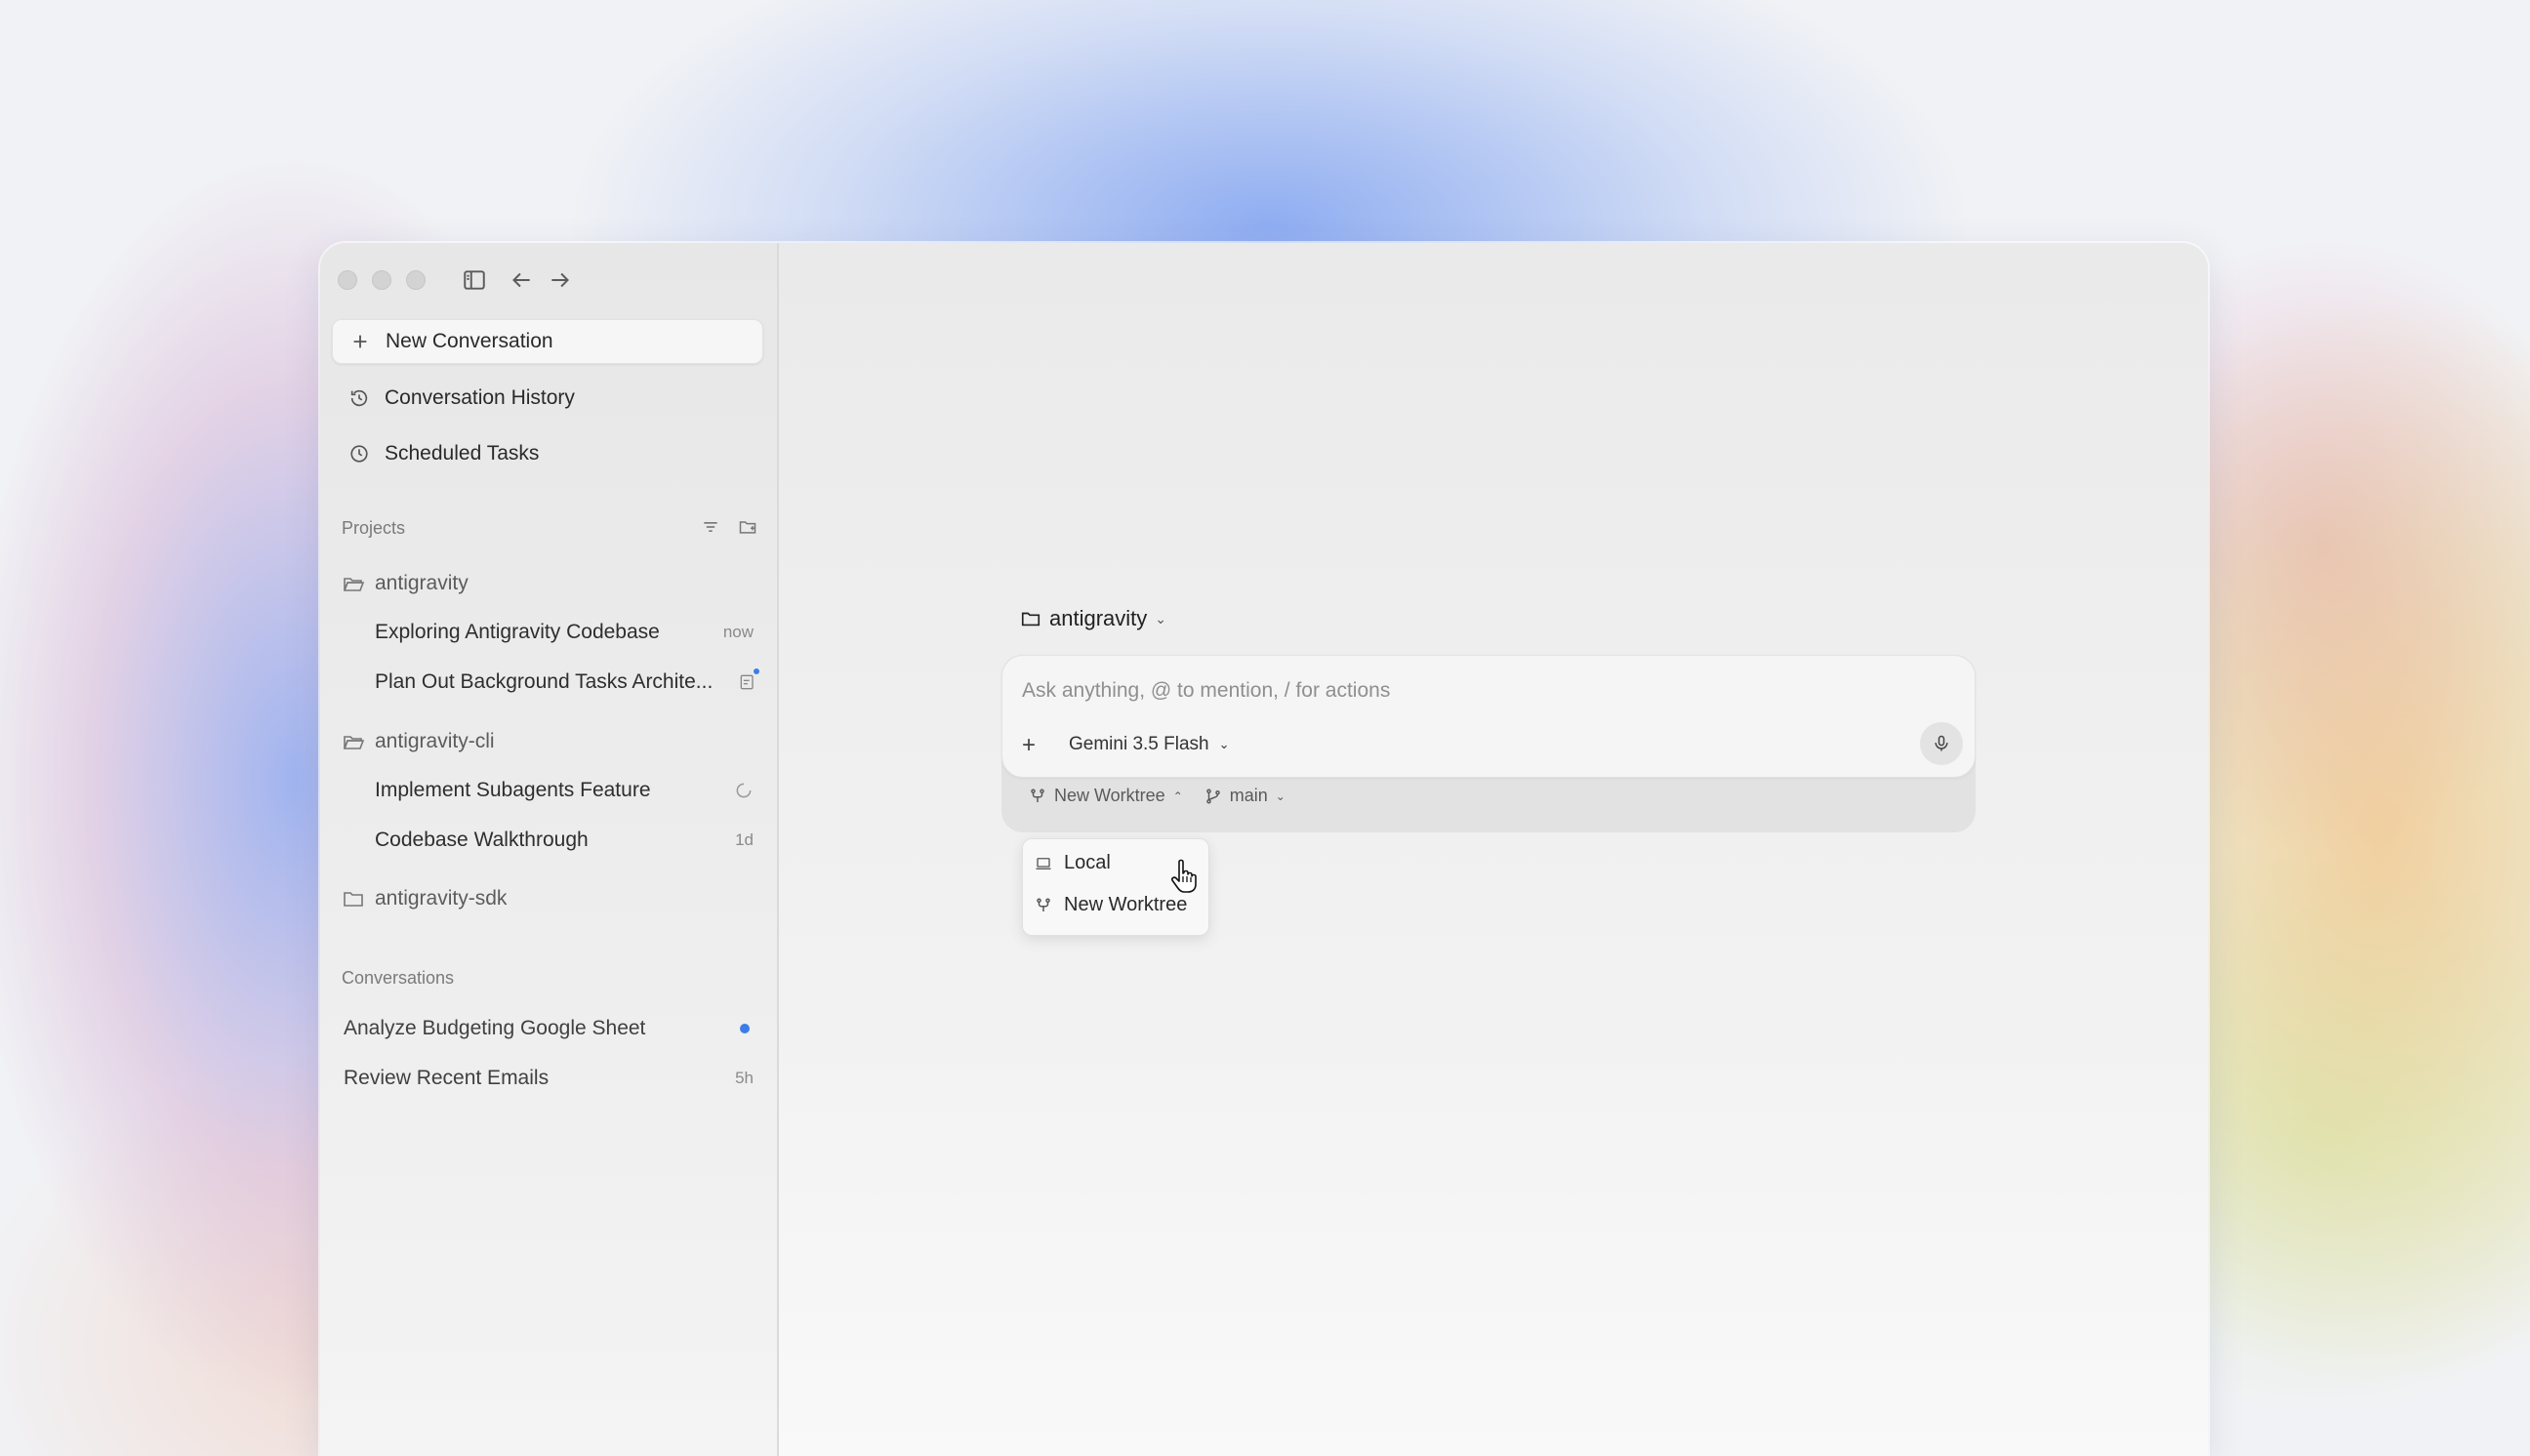 The image size is (2530, 1456). What do you see at coordinates (744, 839) in the screenshot?
I see `conversation-time: 1d` at bounding box center [744, 839].